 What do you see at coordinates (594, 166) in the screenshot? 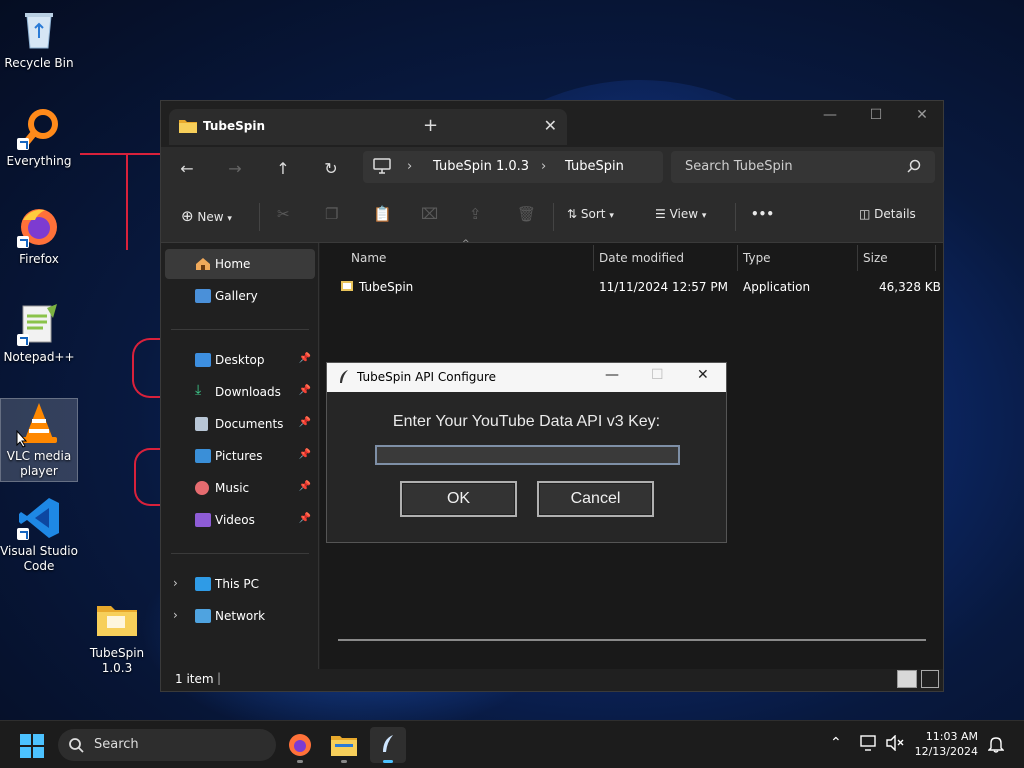
I see `breadcrumb-item: TubeSpin` at bounding box center [594, 166].